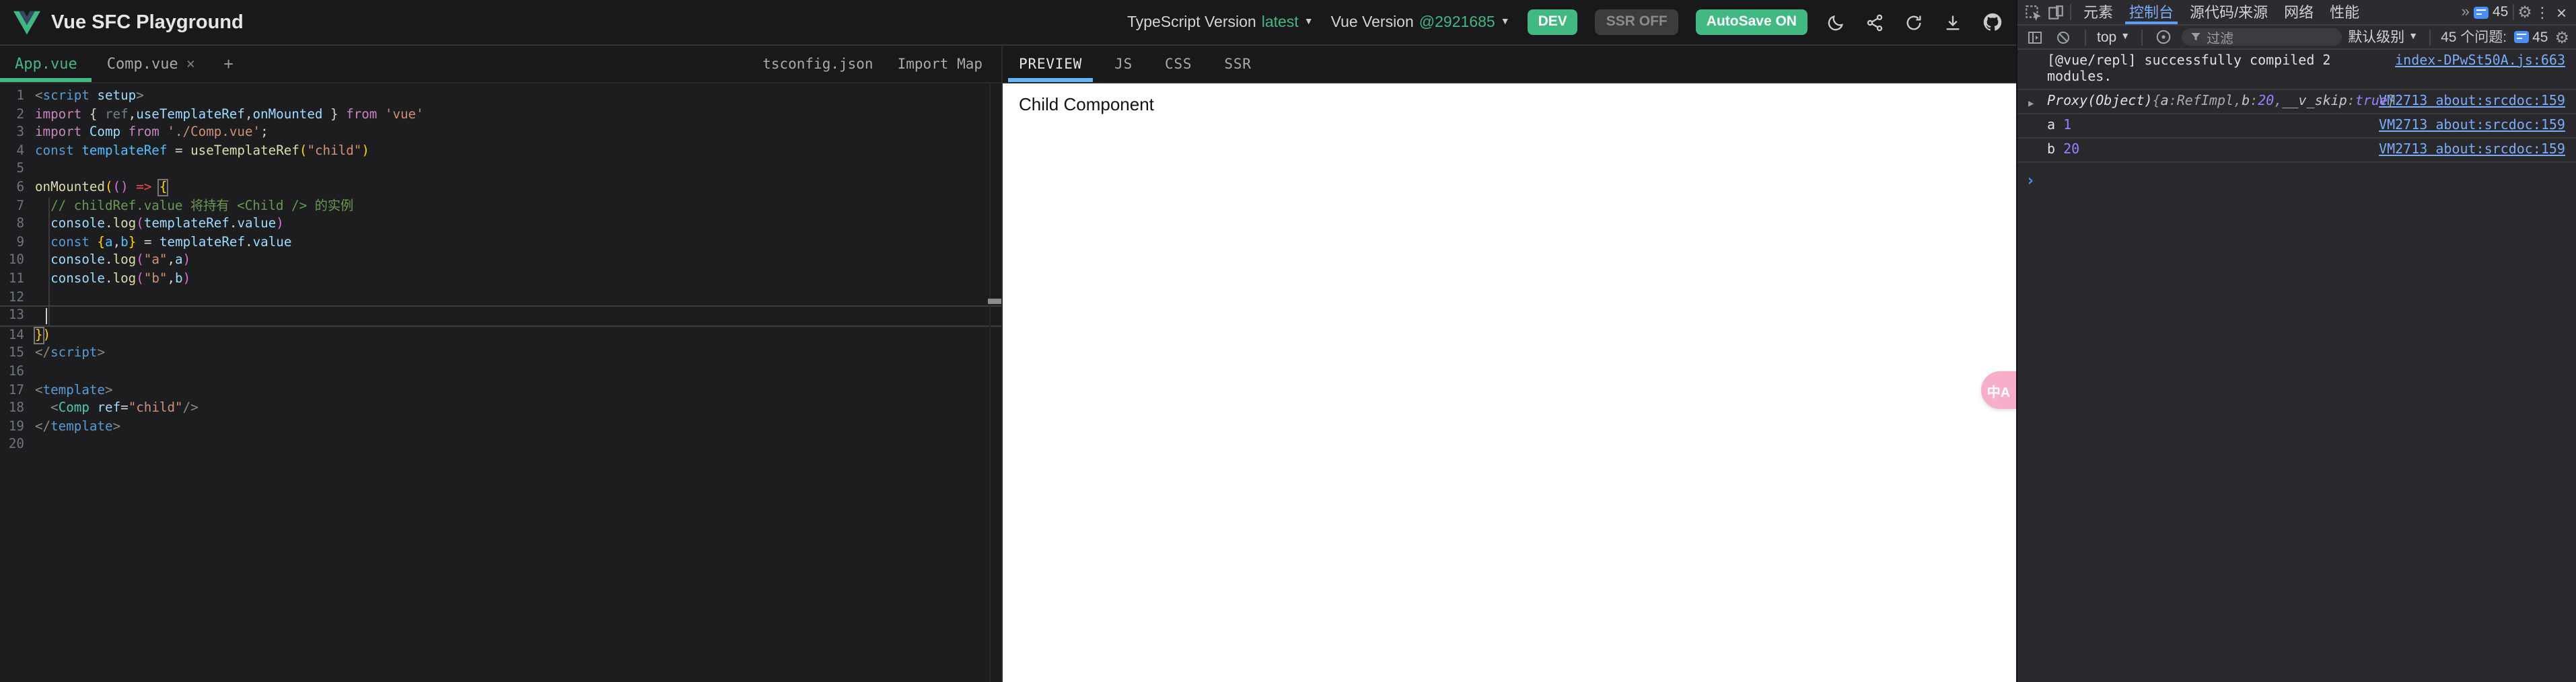 This screenshot has height=682, width=2576. What do you see at coordinates (2561, 12) in the screenshot?
I see `devtools-close-icon: ×` at bounding box center [2561, 12].